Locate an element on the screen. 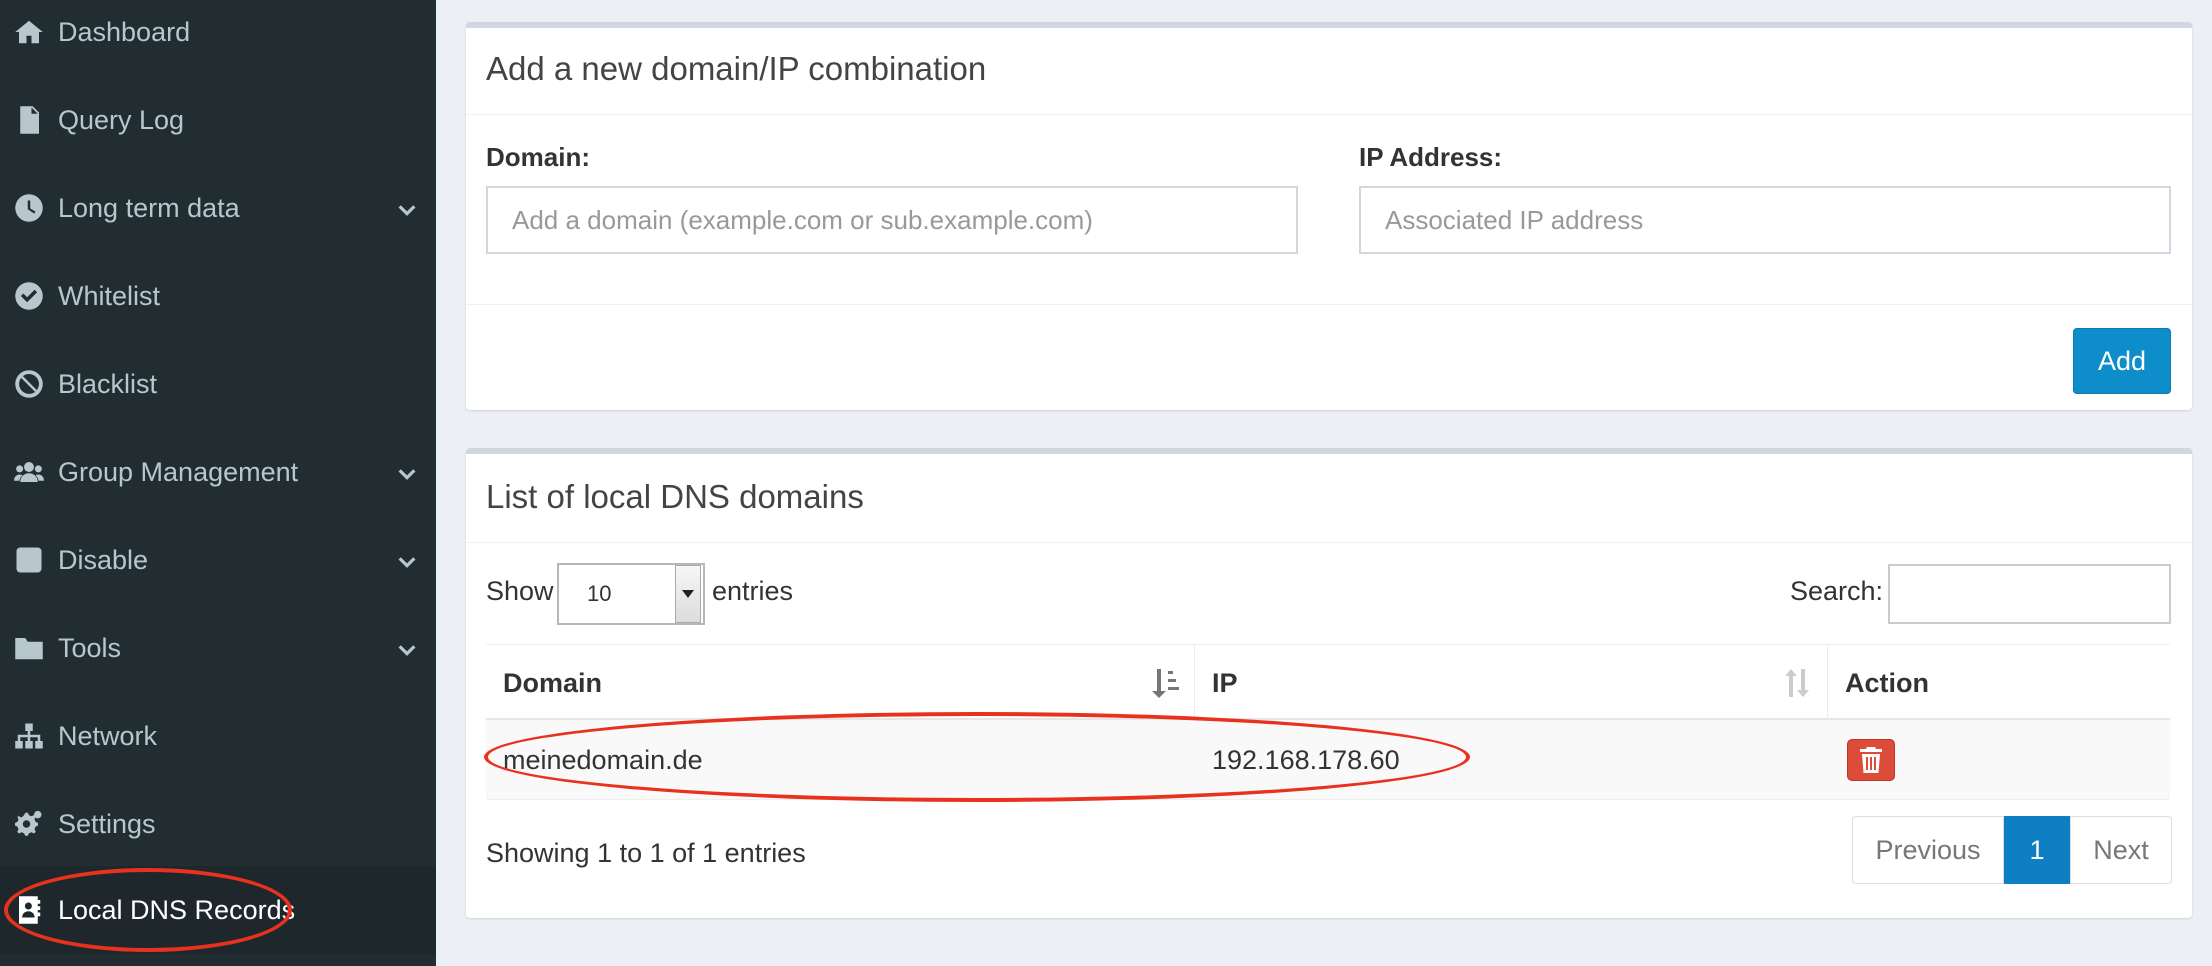 The width and height of the screenshot is (2212, 966). table-header: Domain IP Action is located at coordinates (1328, 682).